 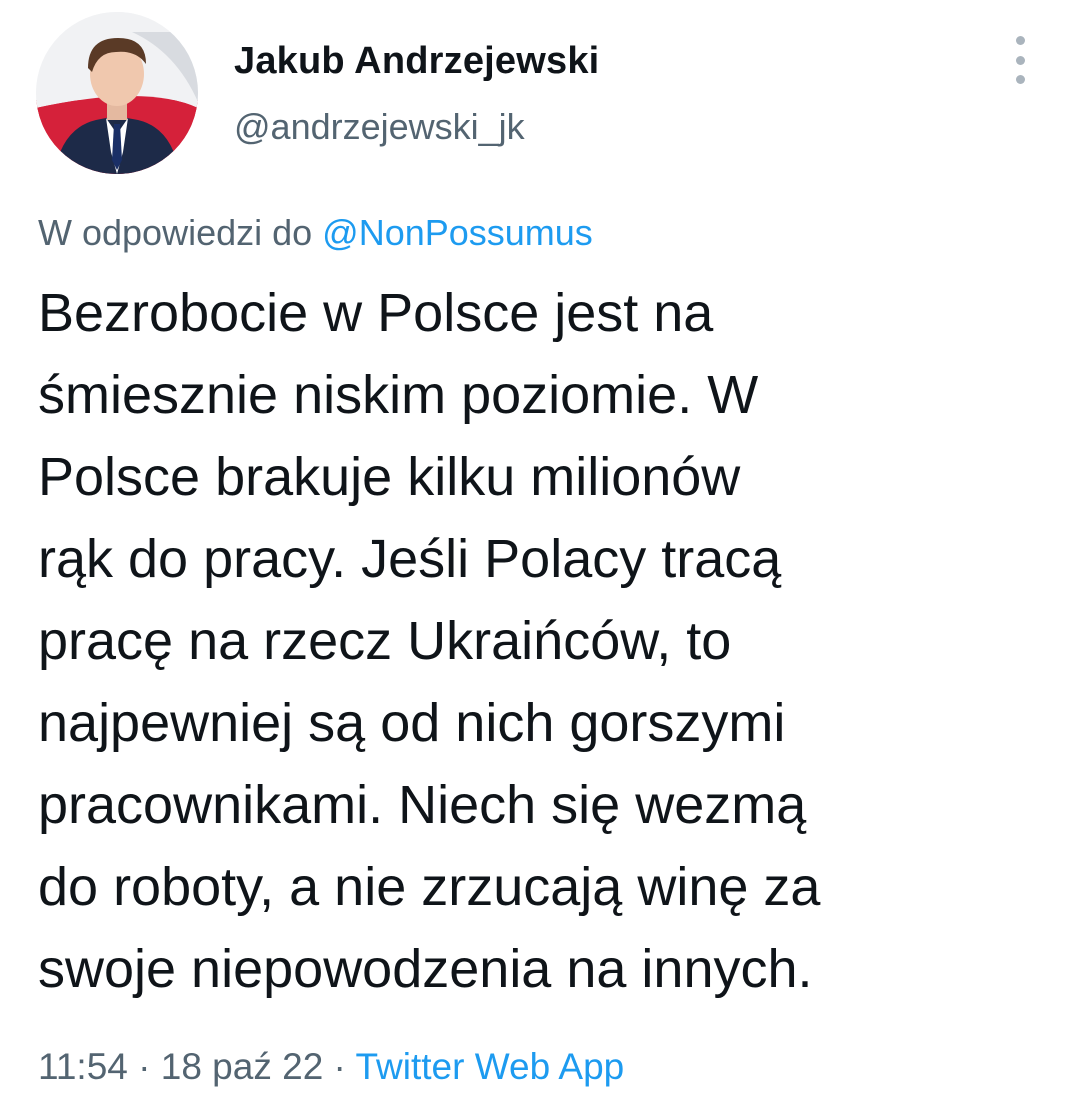 I want to click on avatar, so click(x=117, y=93).